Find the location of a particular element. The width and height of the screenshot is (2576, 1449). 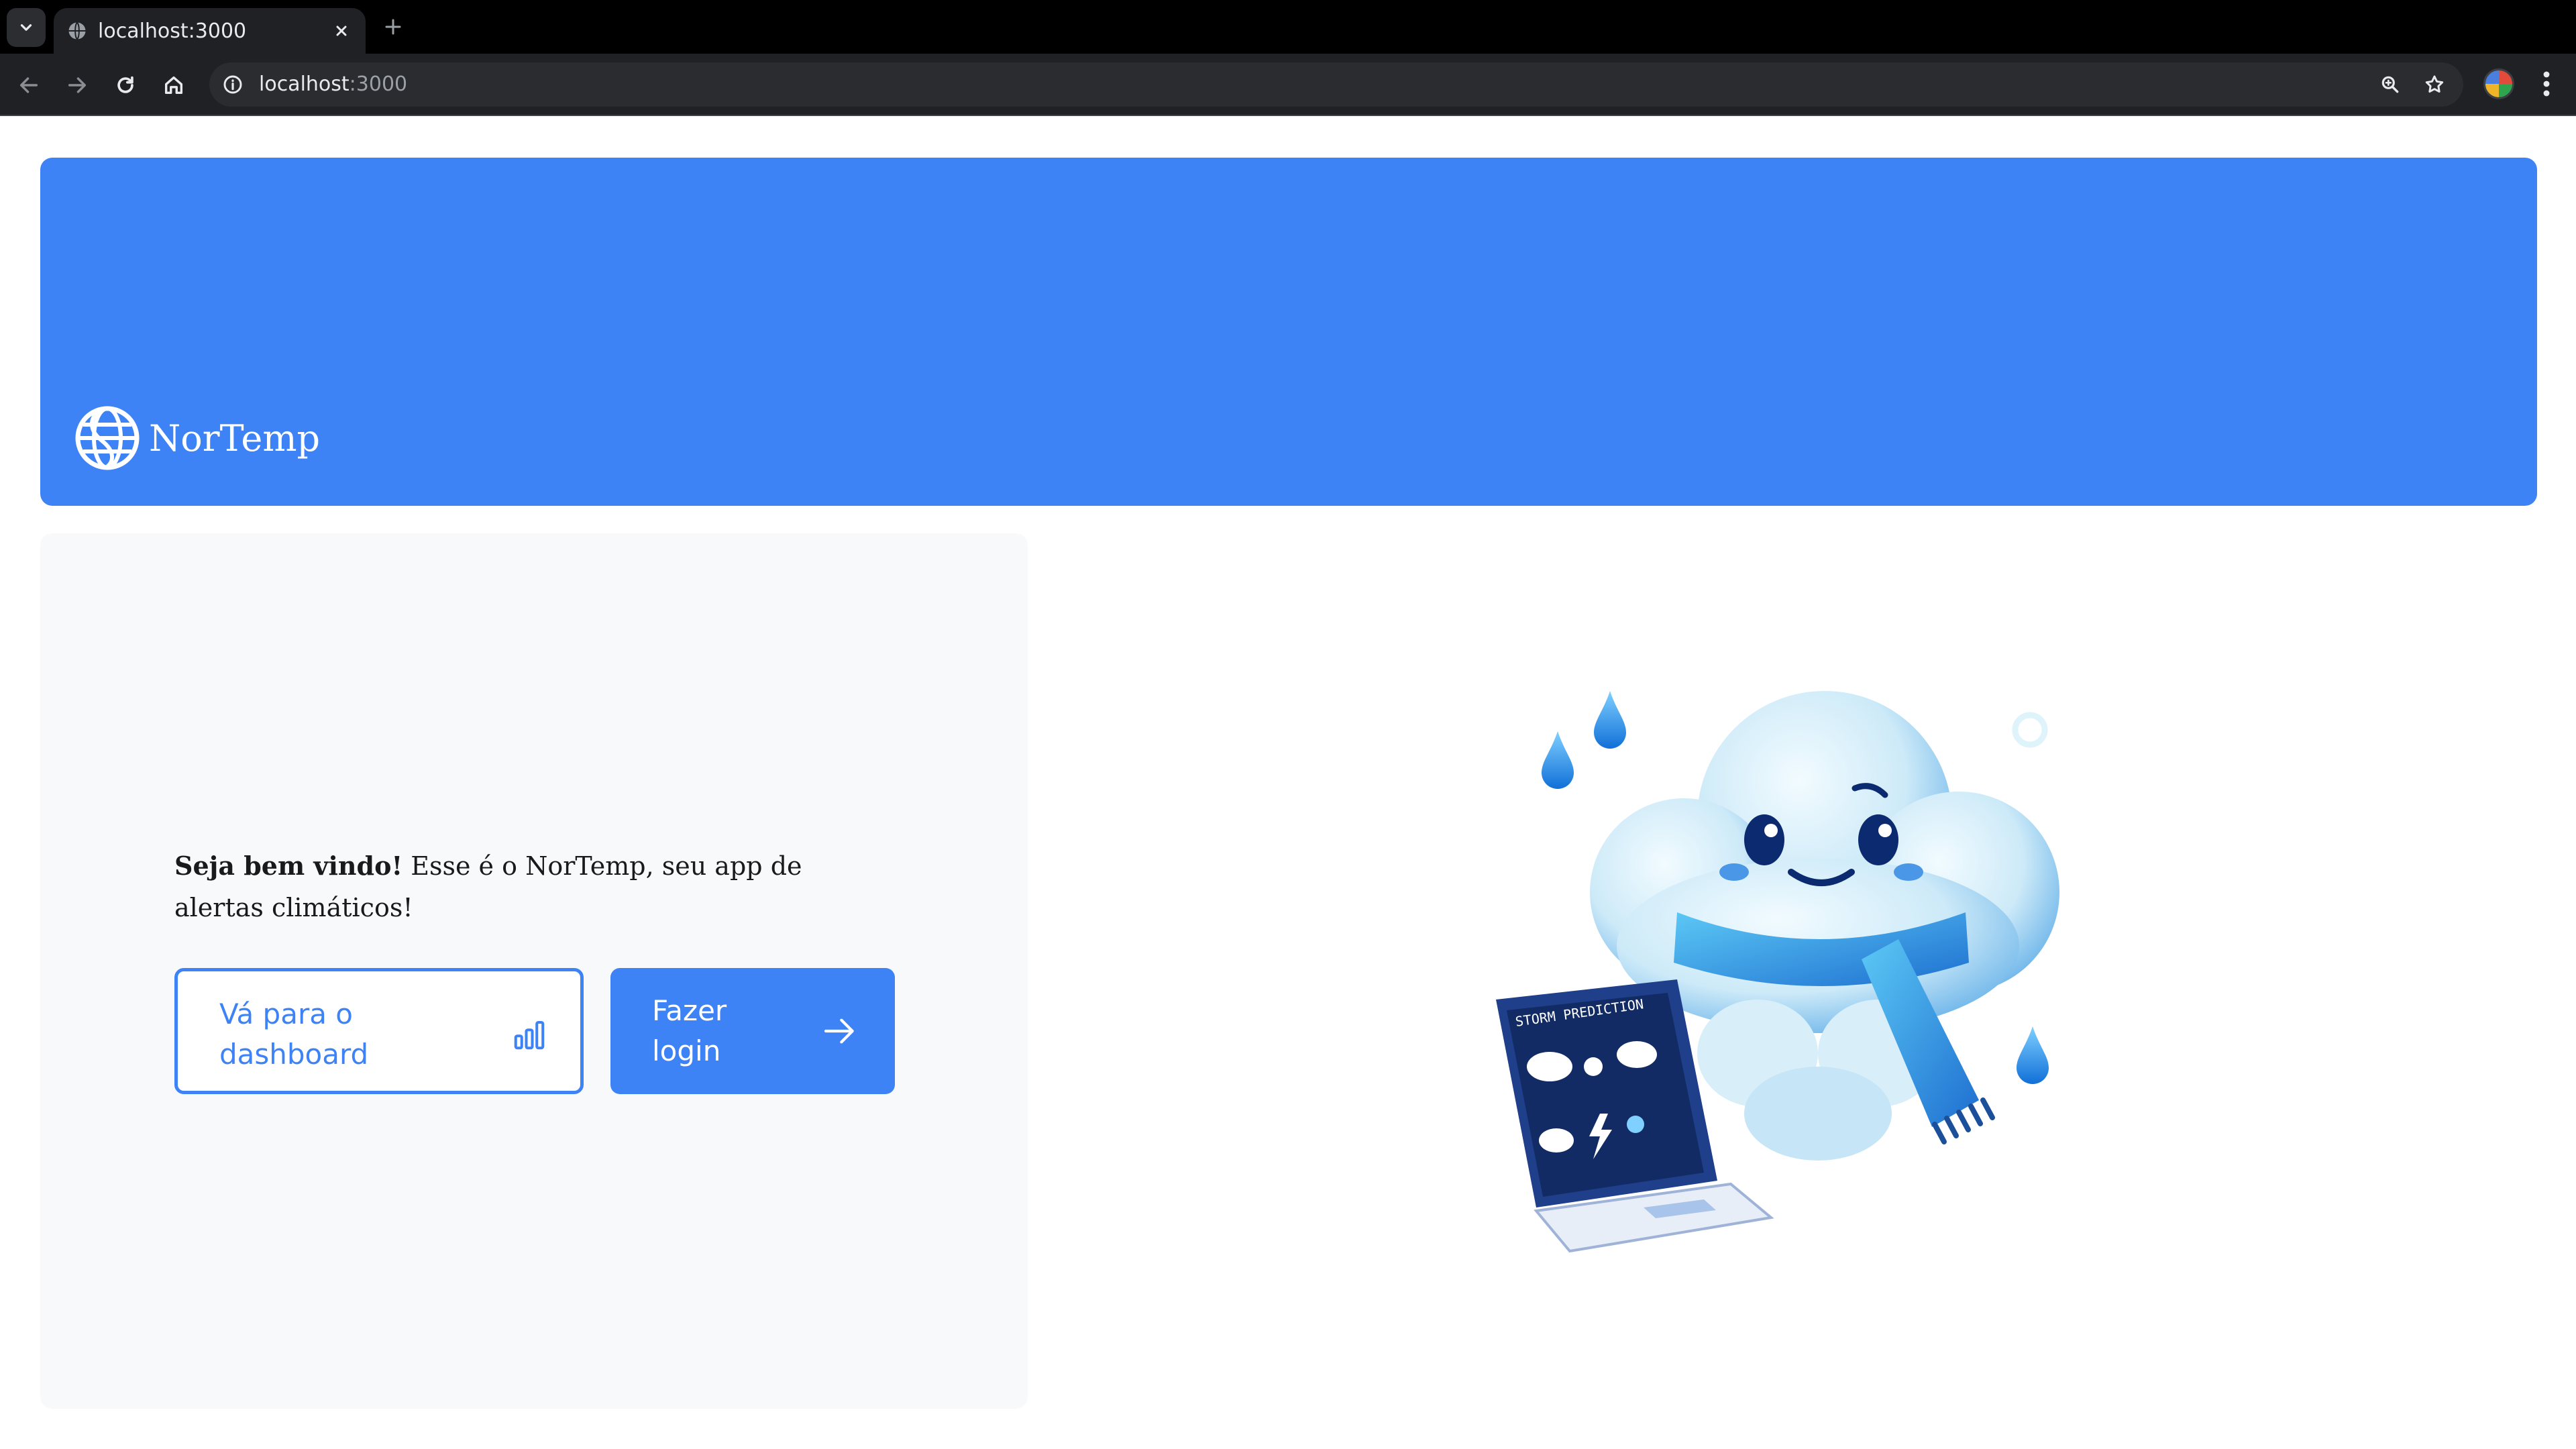

plus-icon is located at coordinates (393, 27).